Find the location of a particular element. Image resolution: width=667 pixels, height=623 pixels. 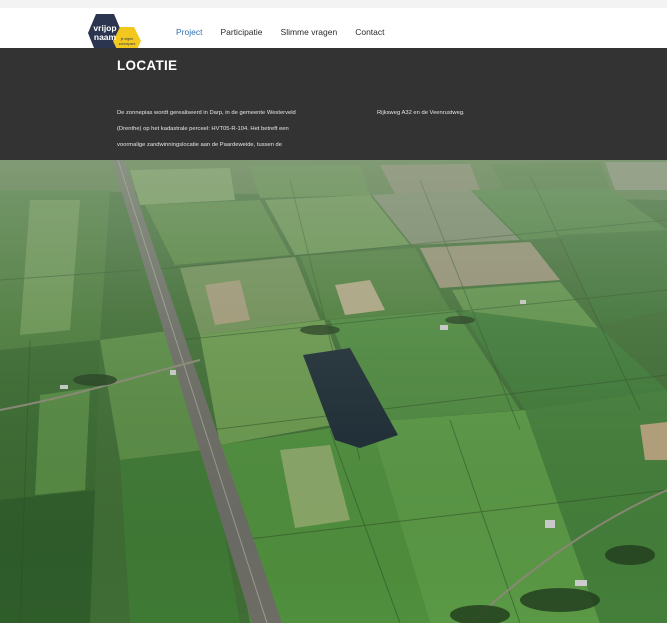

section-title: LOCATIE is located at coordinates (147, 65).